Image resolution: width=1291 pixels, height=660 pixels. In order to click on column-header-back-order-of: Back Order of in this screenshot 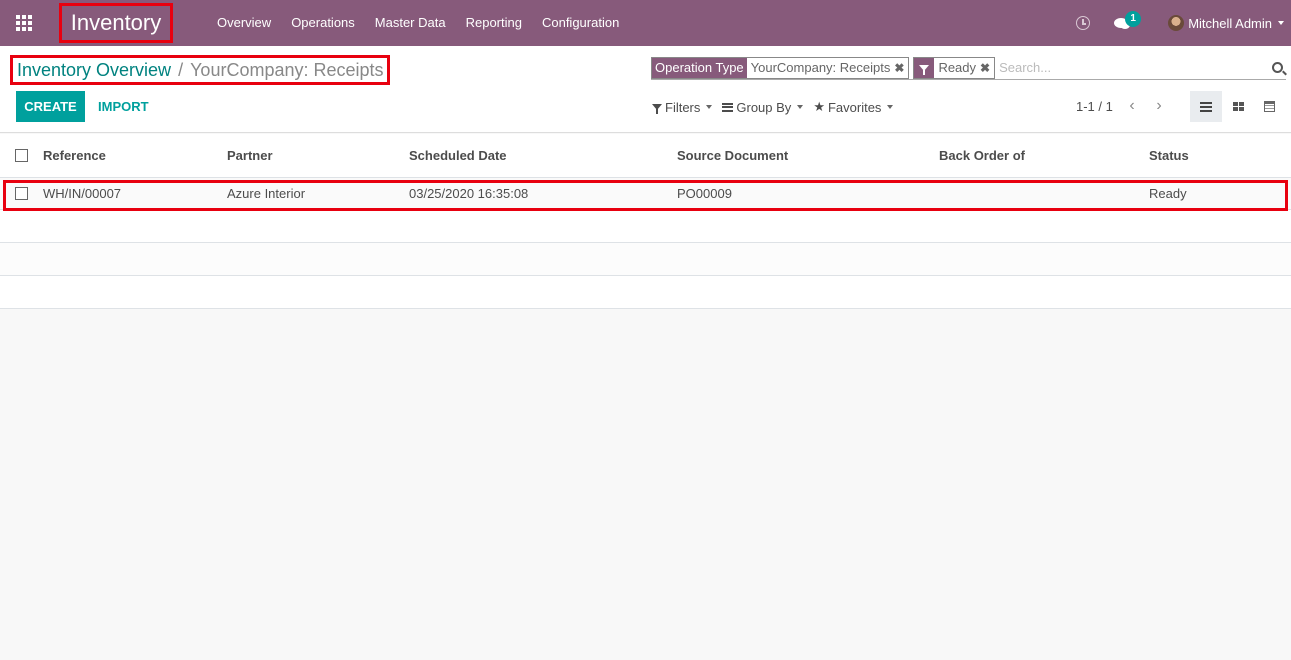, I will do `click(982, 155)`.